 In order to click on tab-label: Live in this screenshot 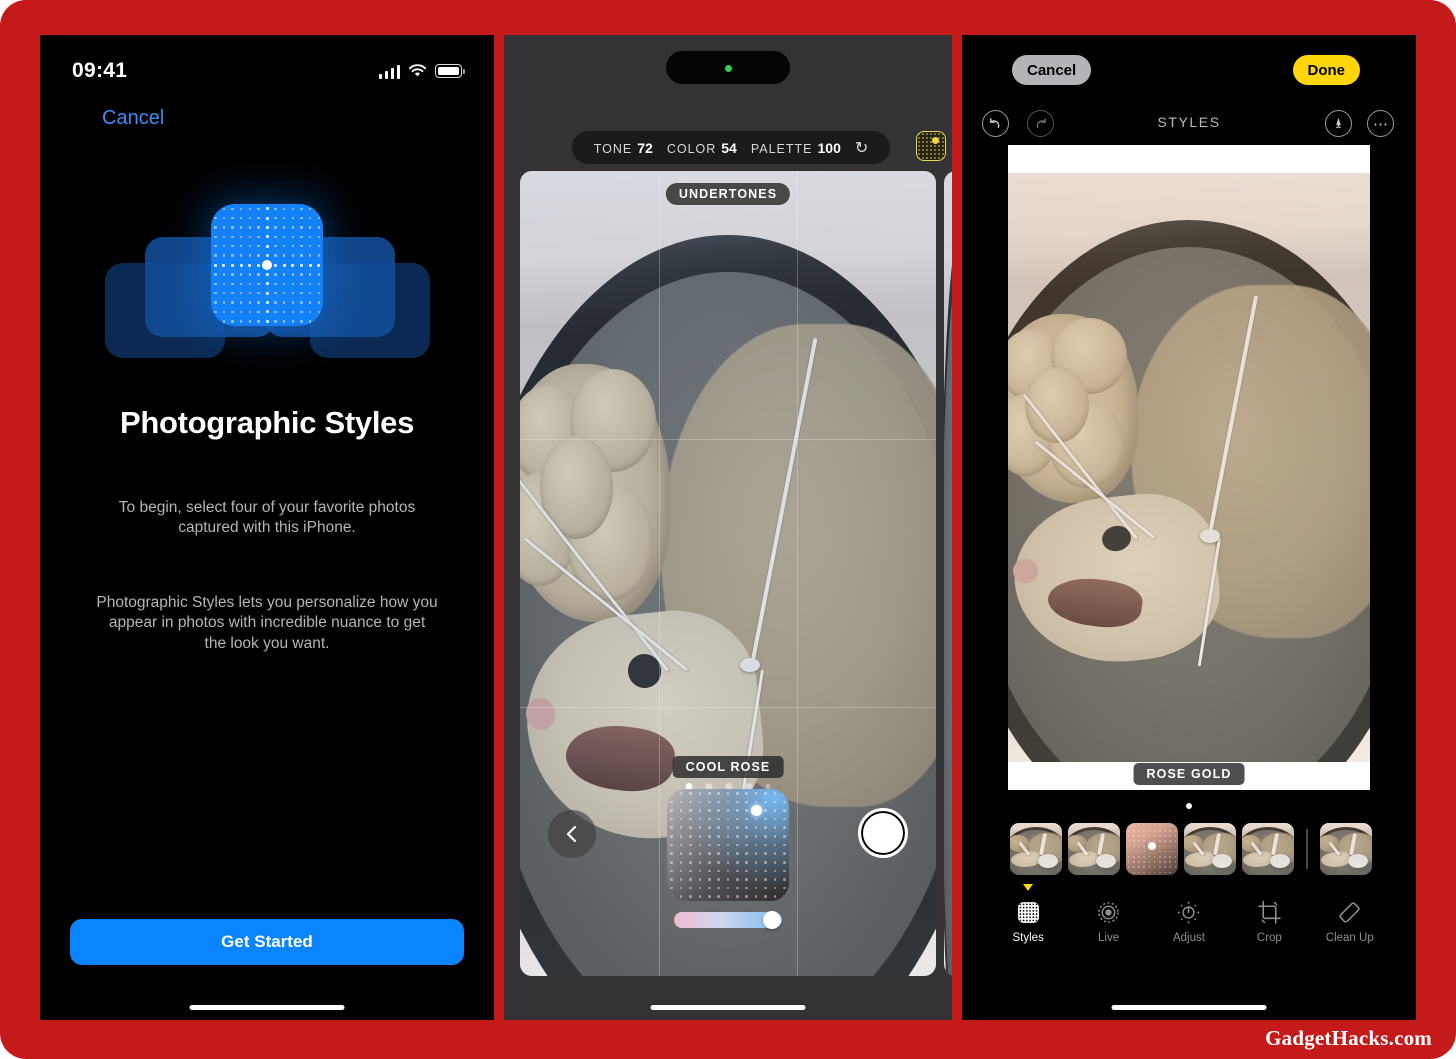, I will do `click(1109, 938)`.